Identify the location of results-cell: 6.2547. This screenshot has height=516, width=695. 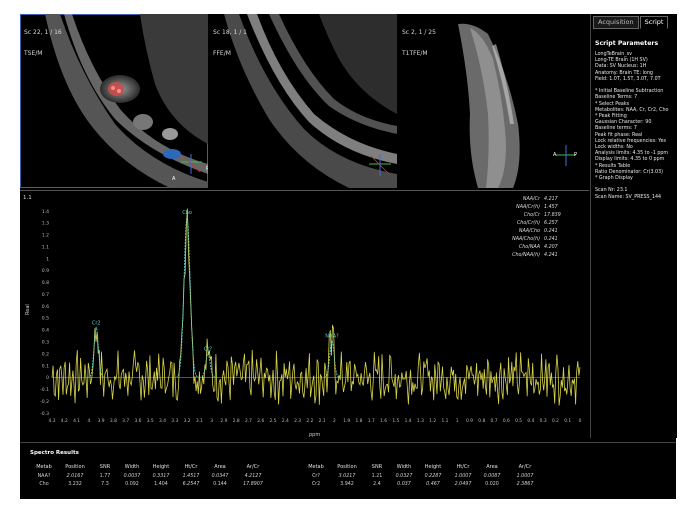
(191, 484).